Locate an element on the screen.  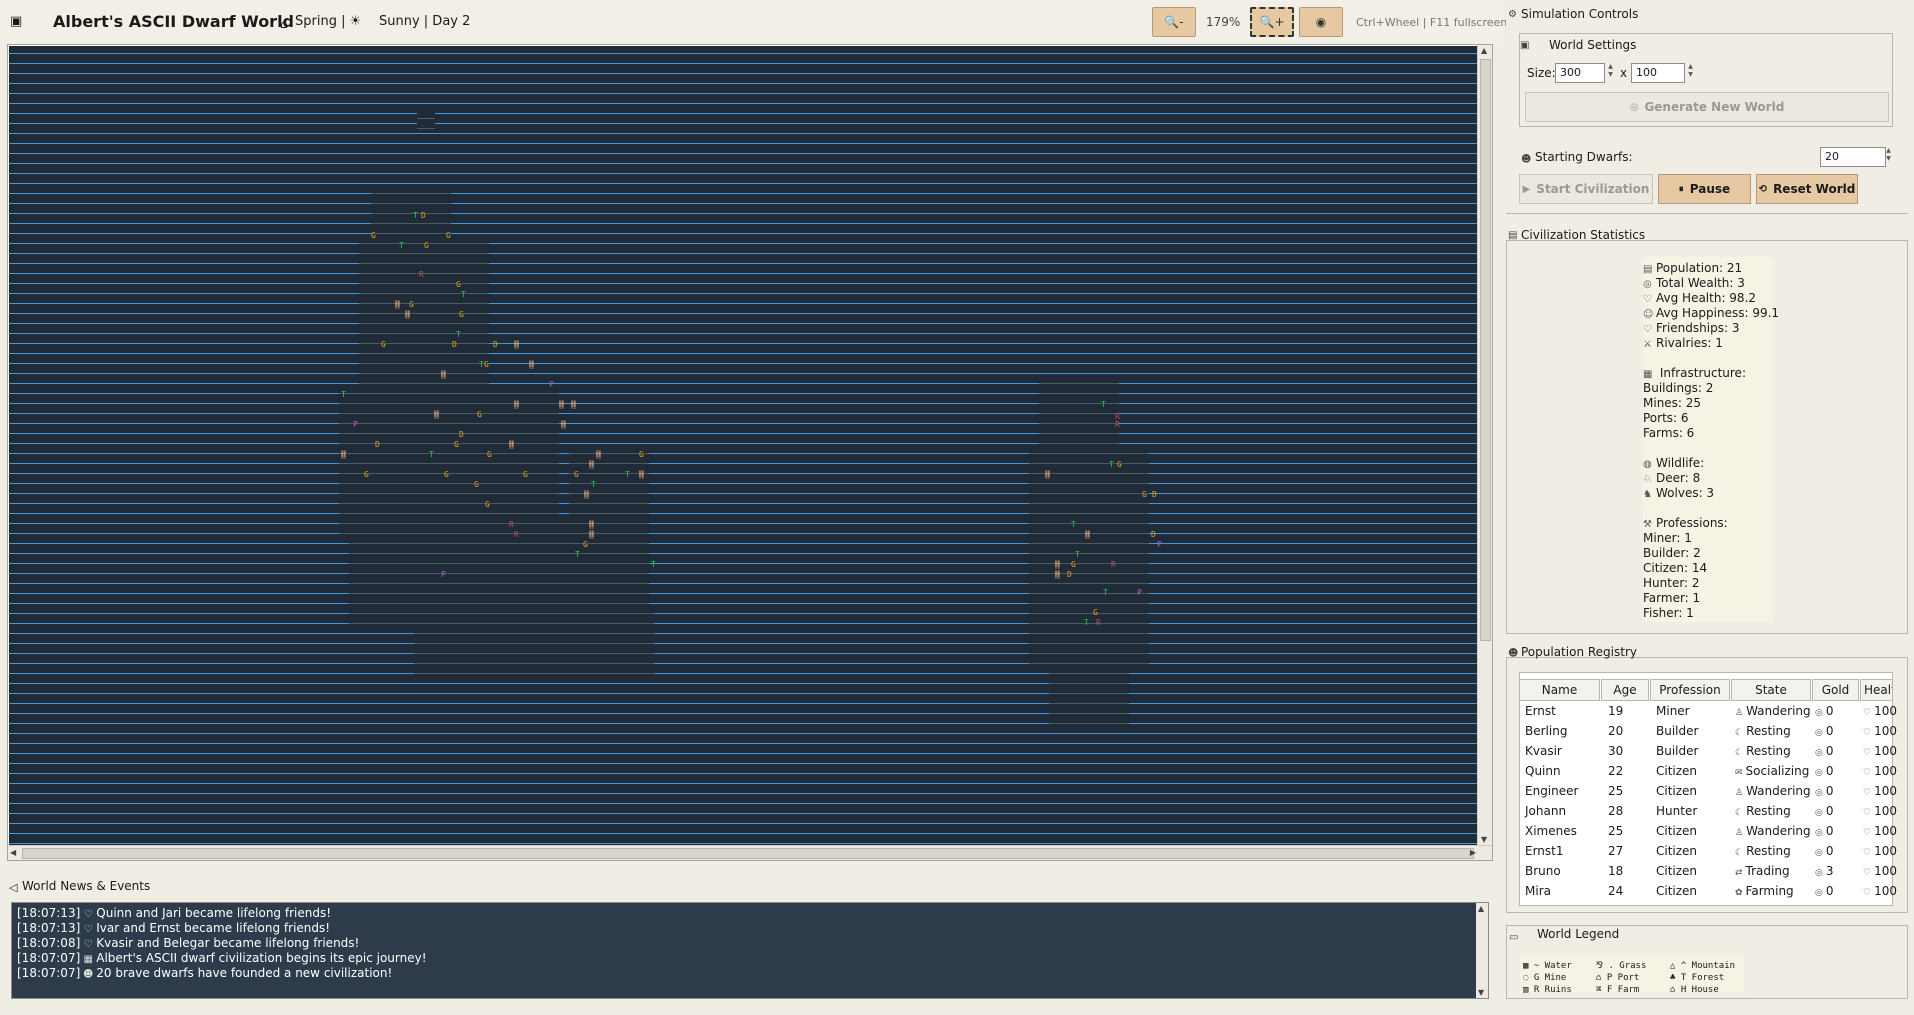
map-hscroll-thumb is located at coordinates (748, 853).